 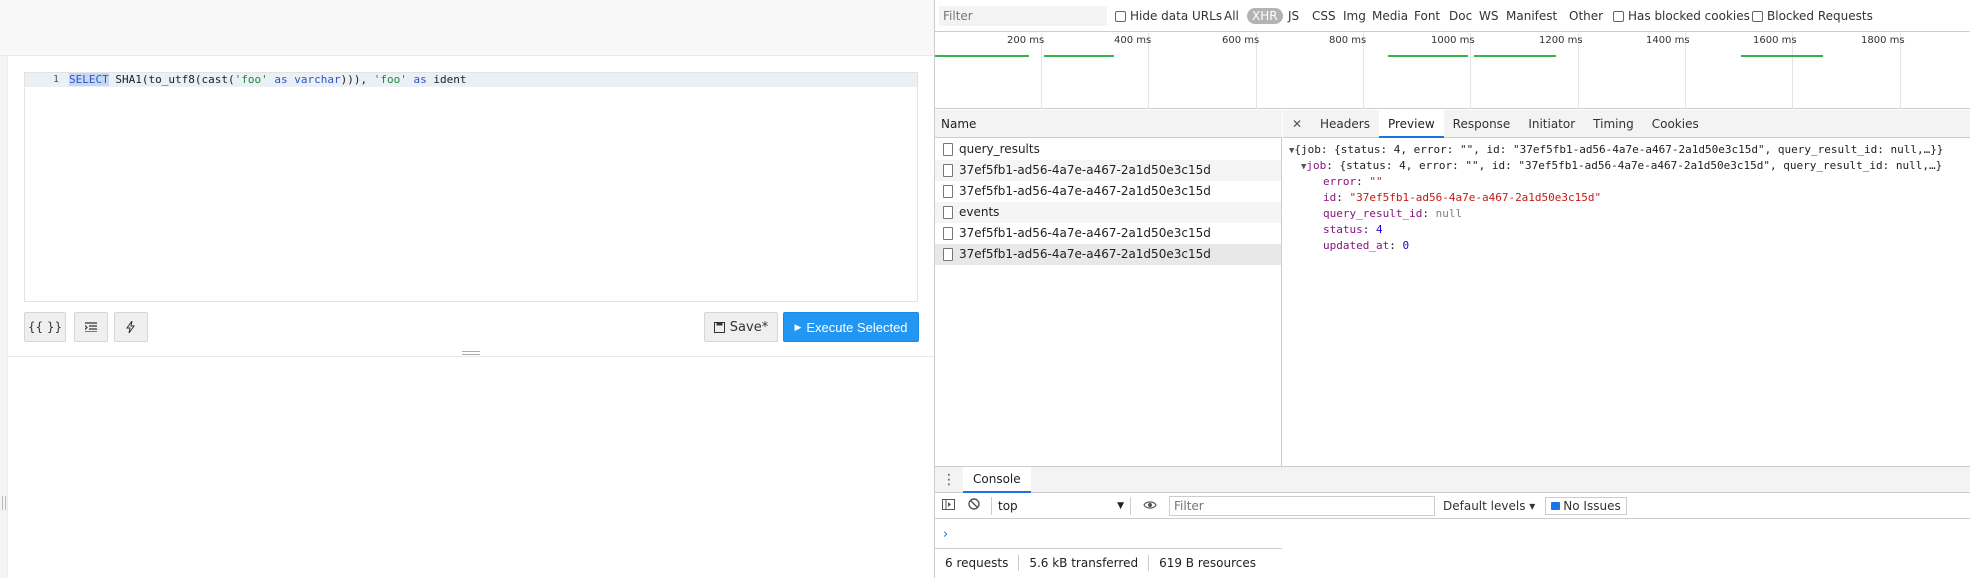 I want to click on keyword-select: SELECT, so click(x=89, y=79).